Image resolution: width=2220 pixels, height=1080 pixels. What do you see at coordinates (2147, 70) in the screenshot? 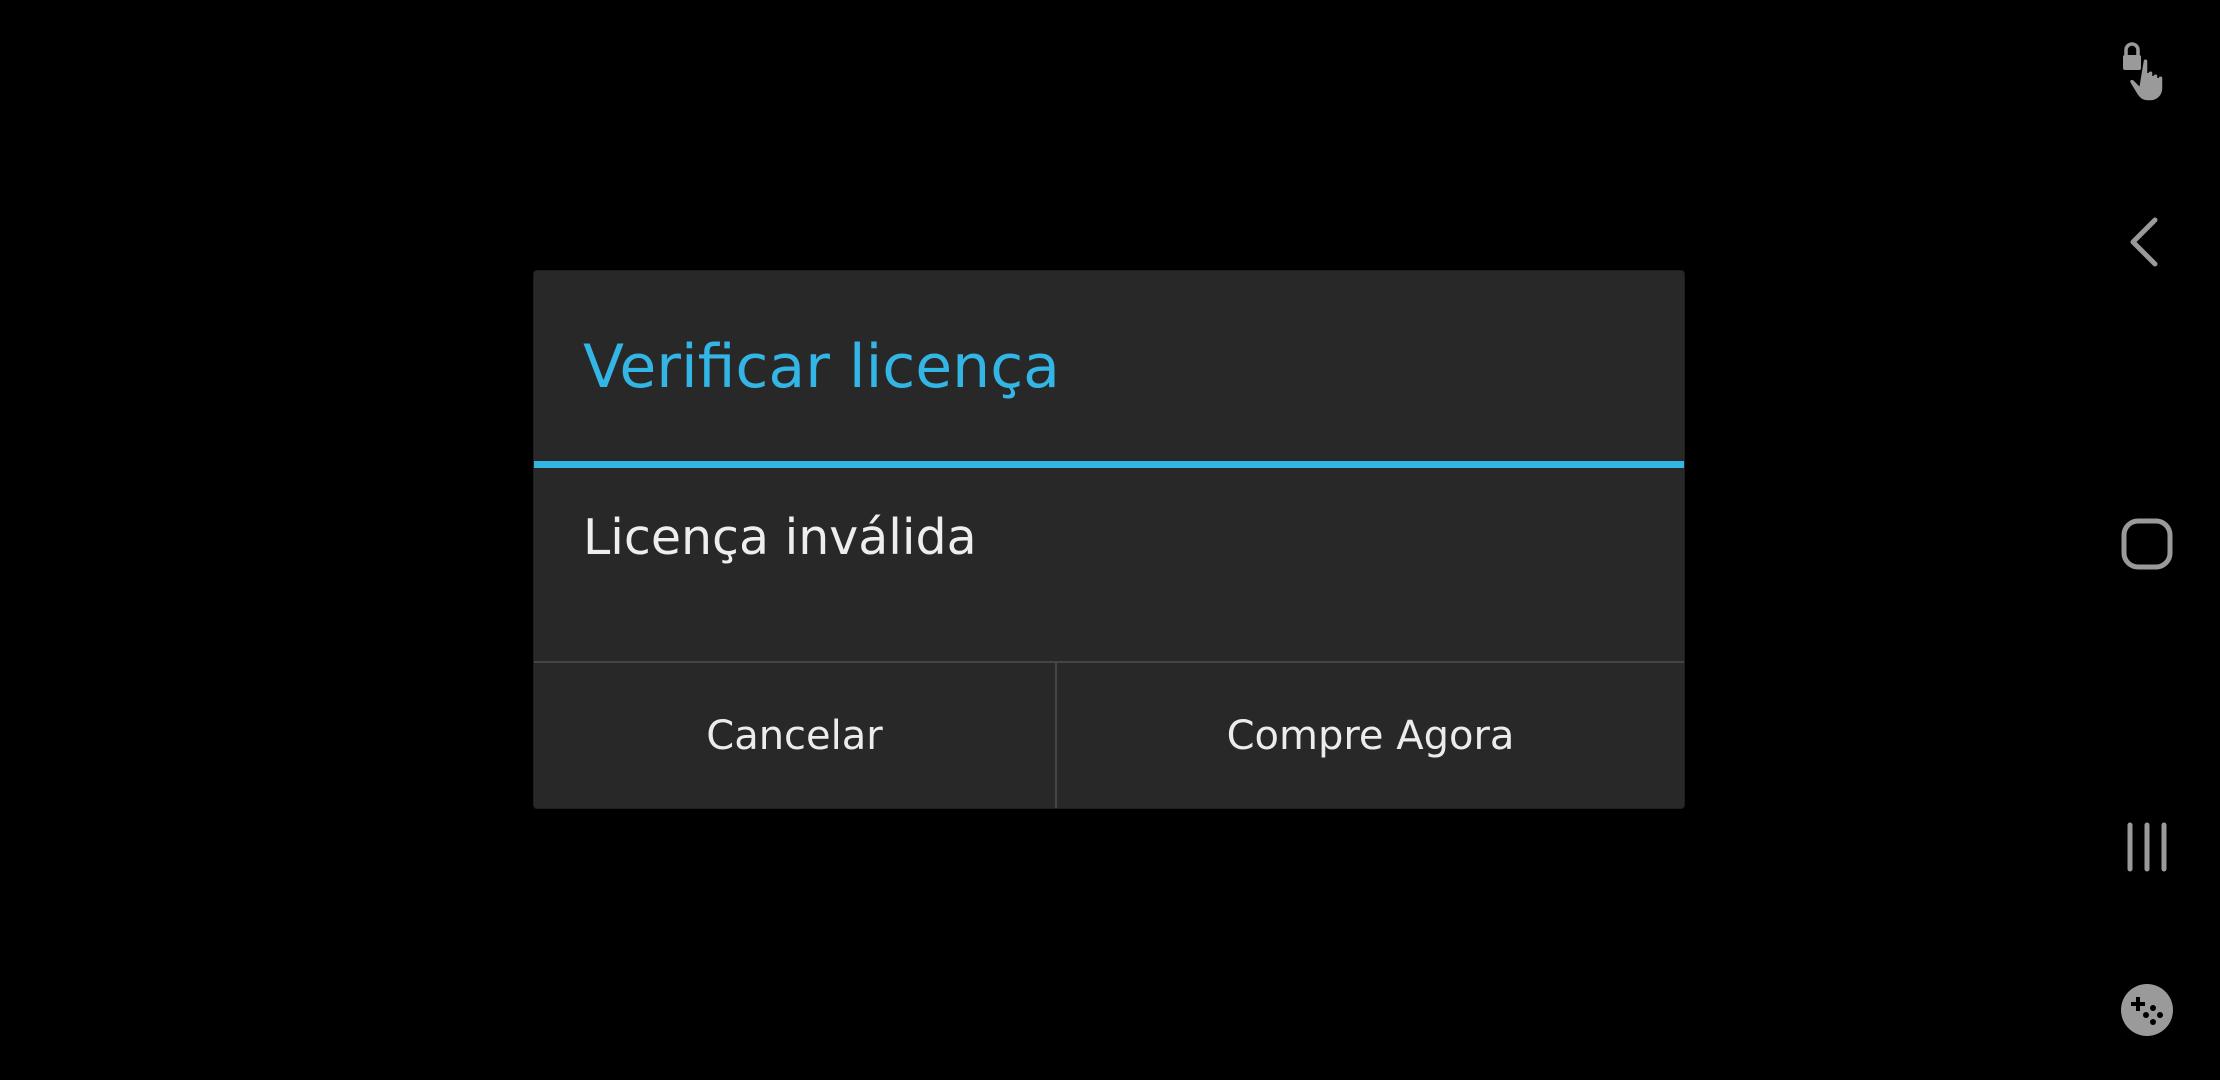
I see `touch-lock-icon` at bounding box center [2147, 70].